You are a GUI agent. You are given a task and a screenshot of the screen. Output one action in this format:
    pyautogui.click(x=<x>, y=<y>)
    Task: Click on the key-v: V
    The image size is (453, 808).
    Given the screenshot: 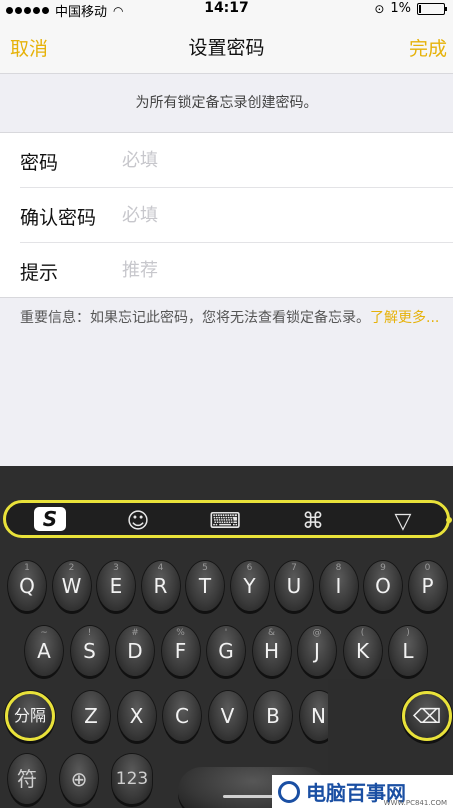 What is the action you would take?
    pyautogui.click(x=227, y=716)
    